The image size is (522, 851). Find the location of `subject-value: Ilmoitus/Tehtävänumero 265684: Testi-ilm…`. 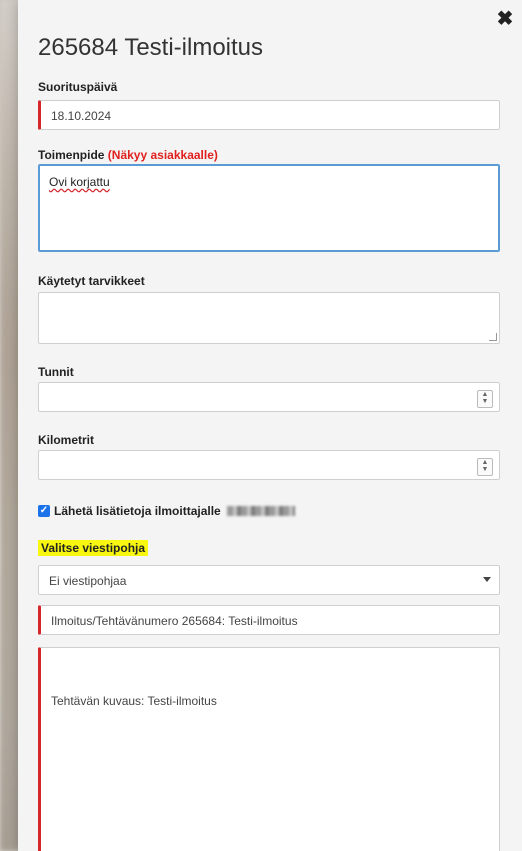

subject-value: Ilmoitus/Tehtävänumero 265684: Testi-ilm… is located at coordinates (174, 621).